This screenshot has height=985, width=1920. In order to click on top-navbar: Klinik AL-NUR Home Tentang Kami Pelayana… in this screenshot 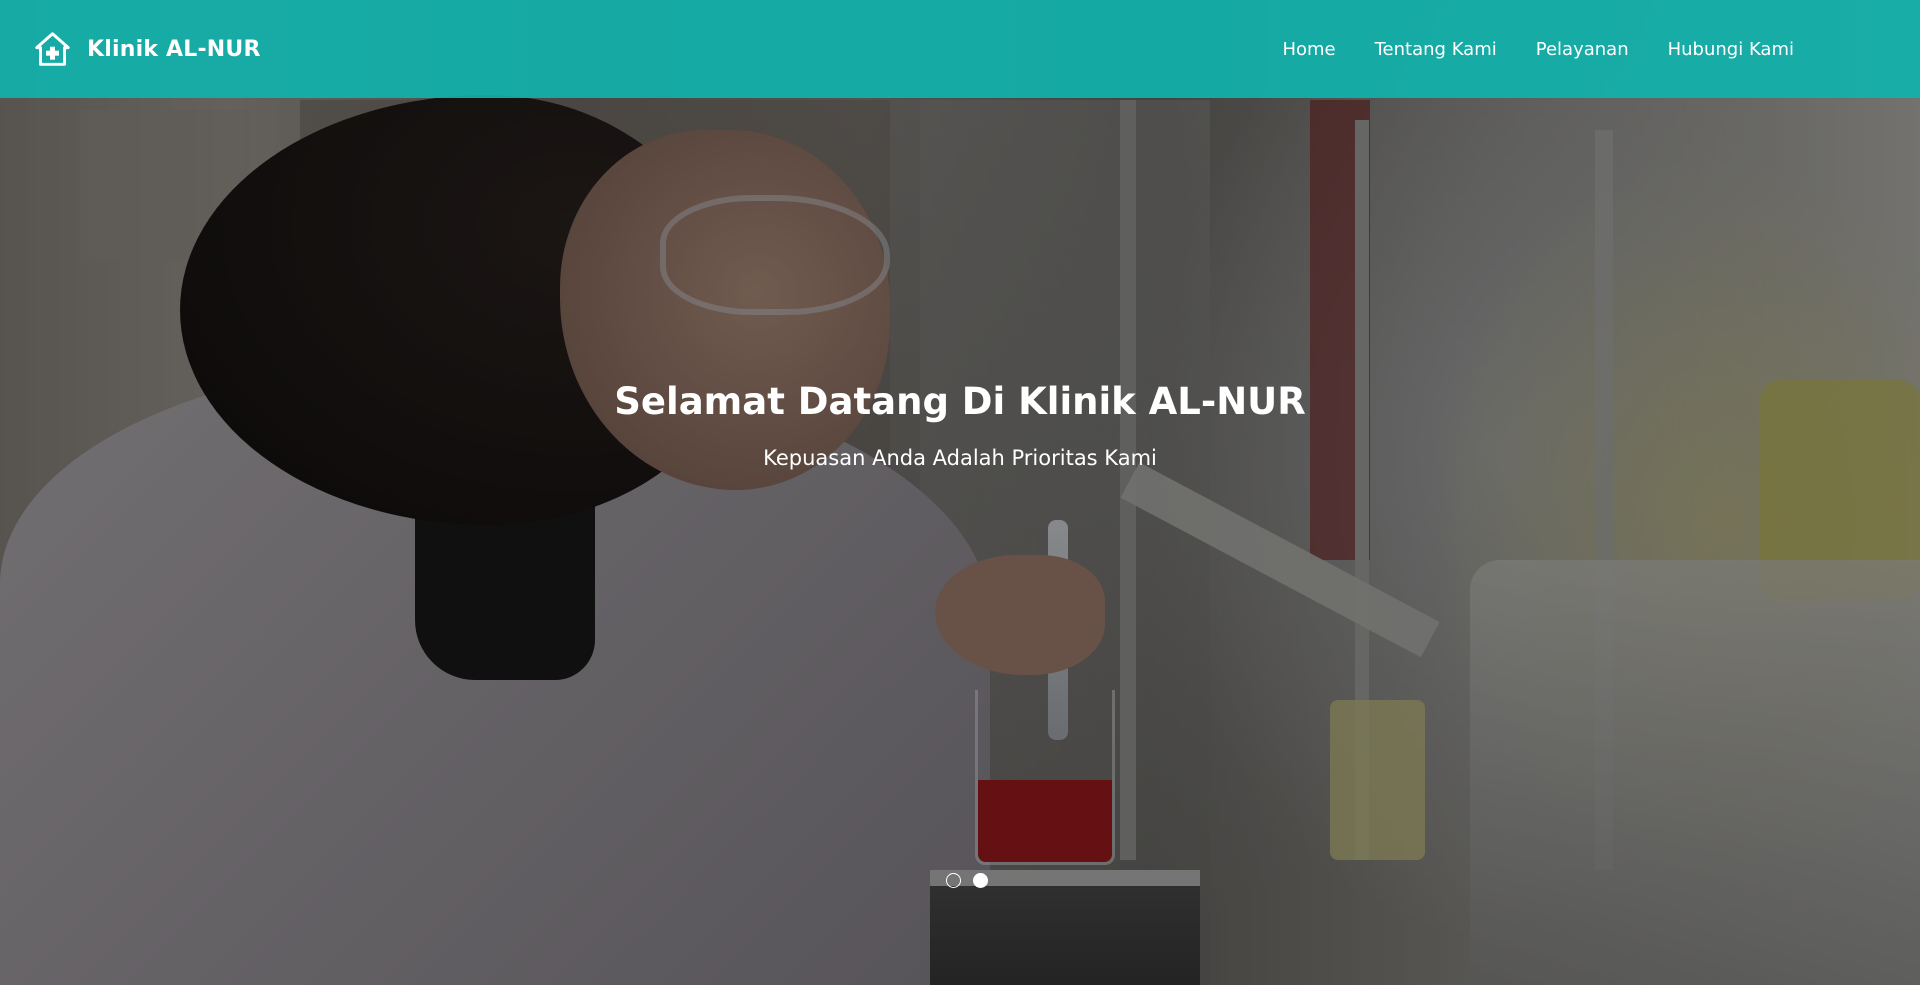, I will do `click(960, 49)`.